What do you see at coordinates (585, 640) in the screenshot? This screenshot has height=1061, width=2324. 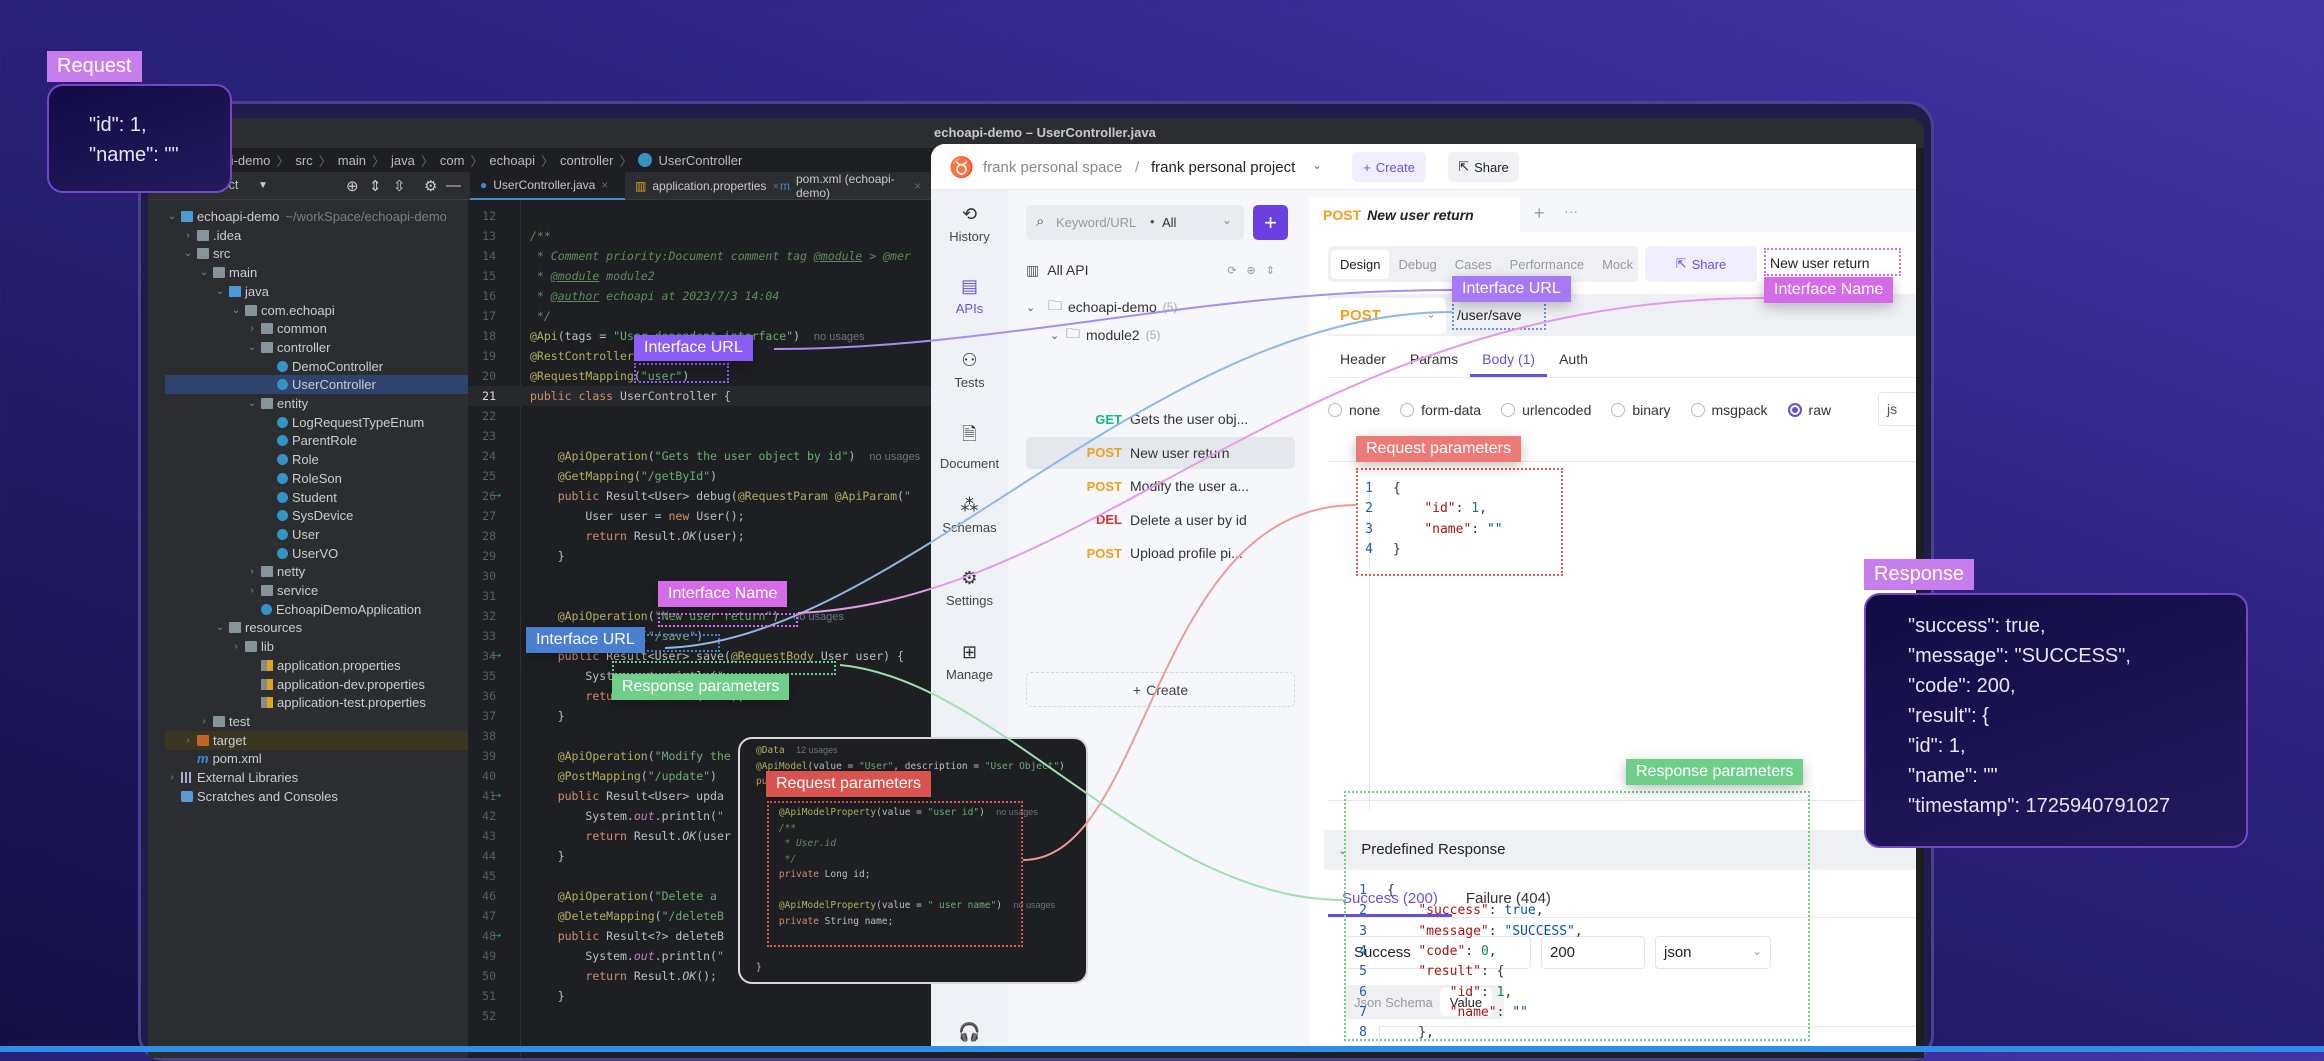 I see `tag-interface-url-mapping: Interface URL` at bounding box center [585, 640].